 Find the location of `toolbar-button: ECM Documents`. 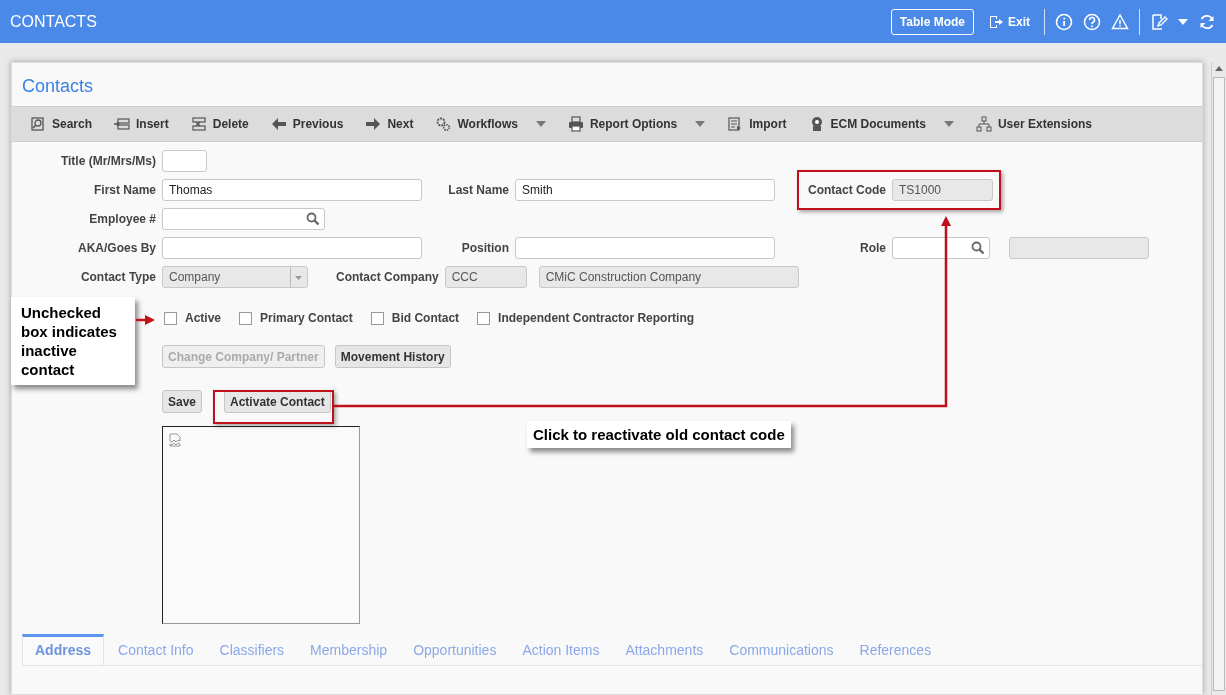

toolbar-button: ECM Documents is located at coordinates (886, 124).